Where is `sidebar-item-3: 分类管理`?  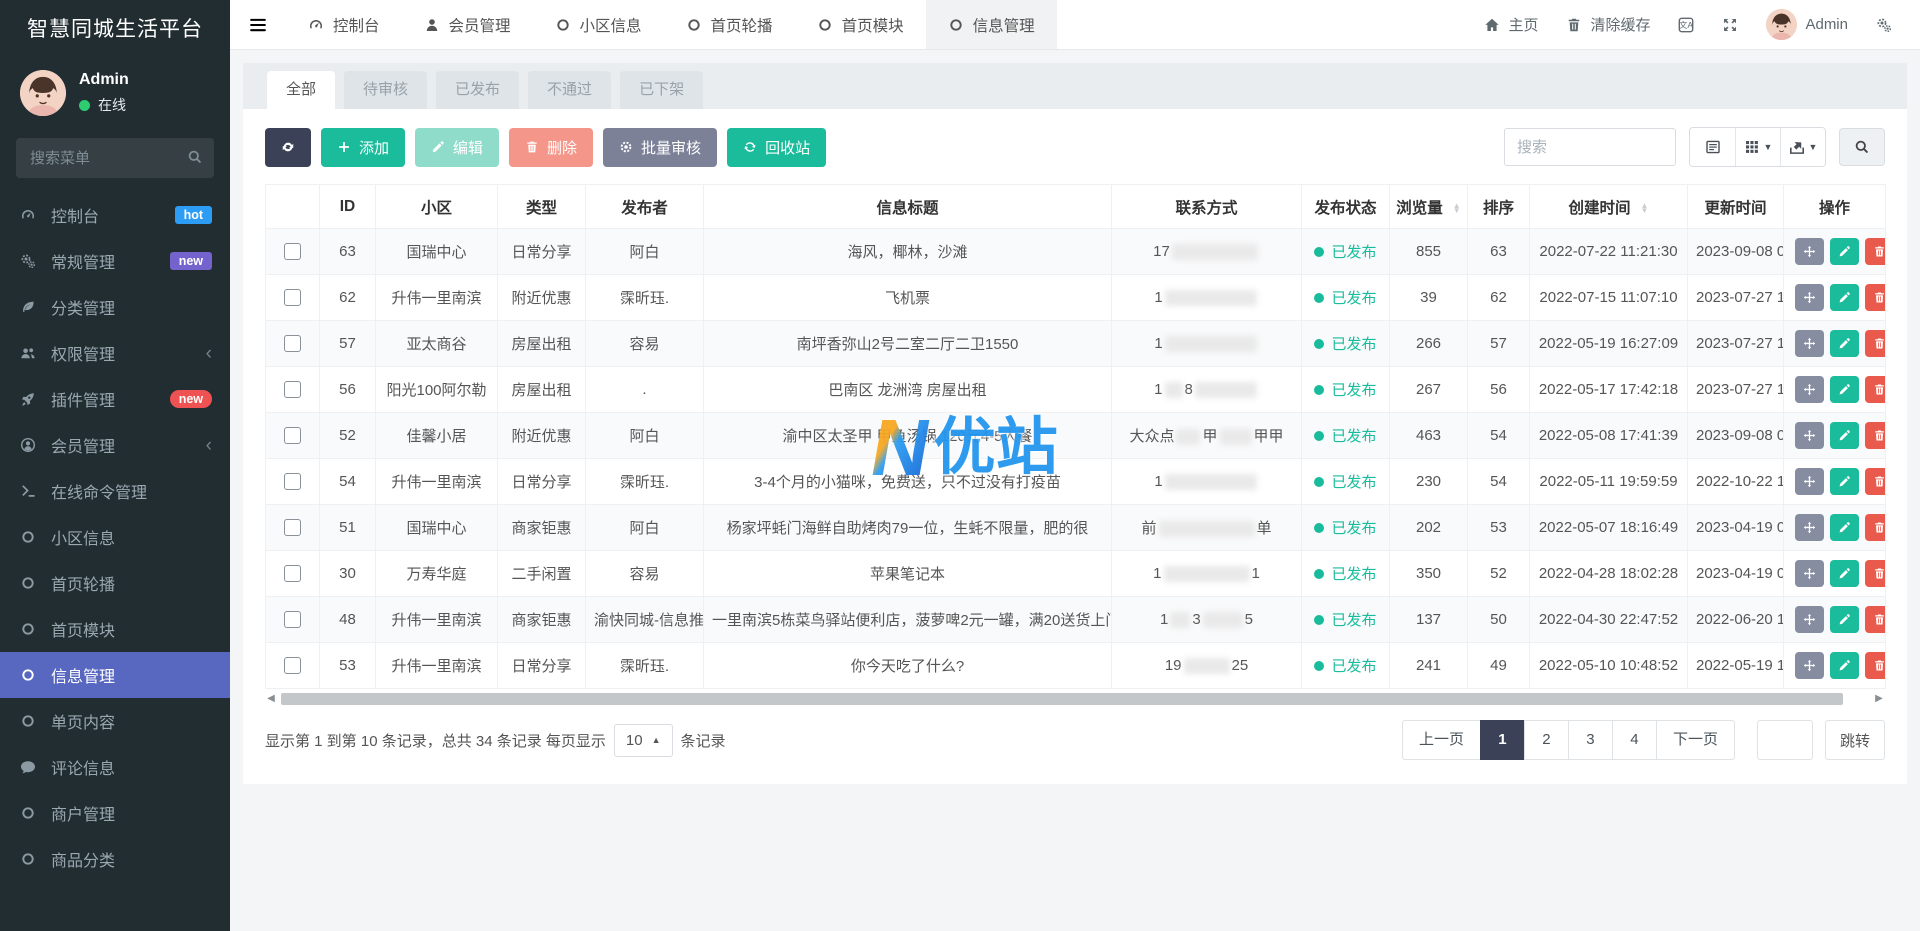 sidebar-item-3: 分类管理 is located at coordinates (115, 307).